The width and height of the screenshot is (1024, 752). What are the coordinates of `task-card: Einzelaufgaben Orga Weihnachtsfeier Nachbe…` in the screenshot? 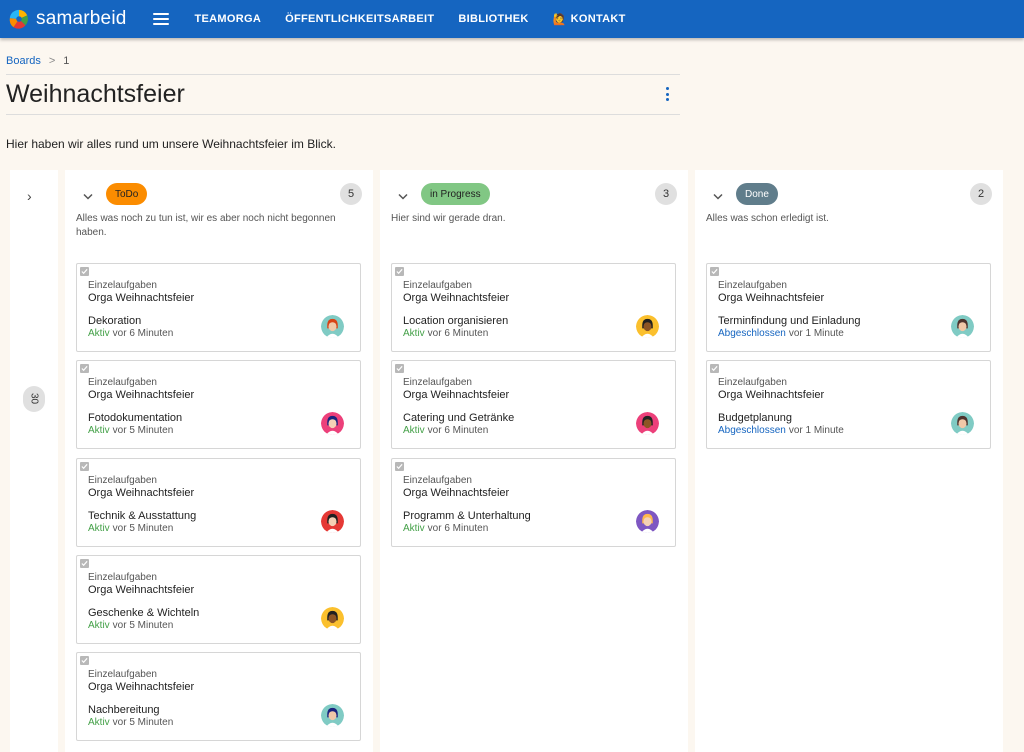 It's located at (218, 696).